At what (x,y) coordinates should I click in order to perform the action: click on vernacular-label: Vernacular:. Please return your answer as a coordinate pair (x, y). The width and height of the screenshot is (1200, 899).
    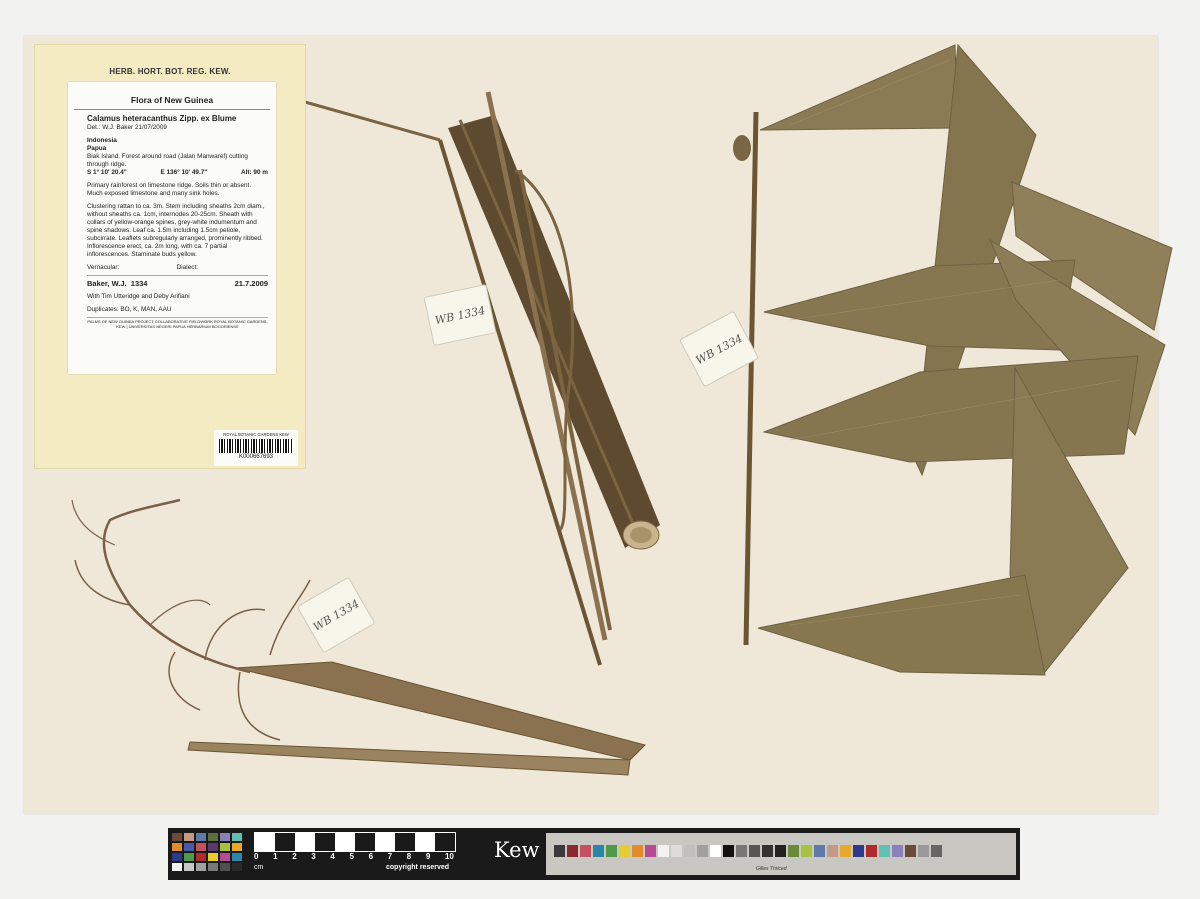
    Looking at the image, I should click on (103, 267).